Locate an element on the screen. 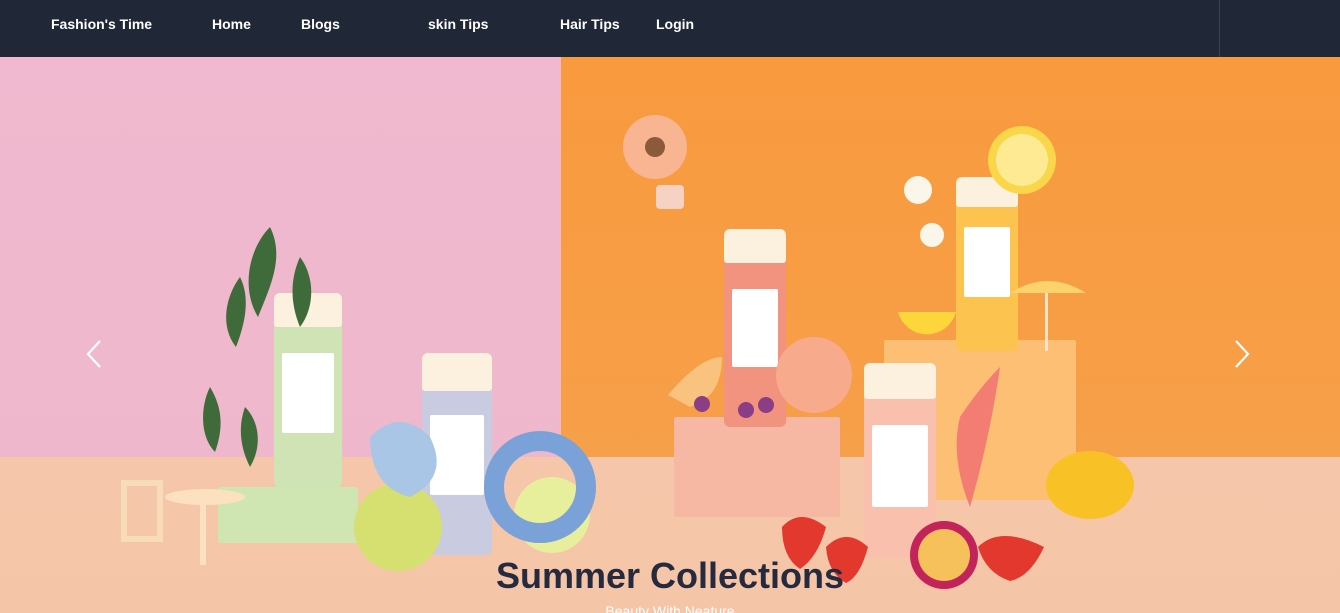 The width and height of the screenshot is (1340, 613). nav-link-login: Login is located at coordinates (675, 24).